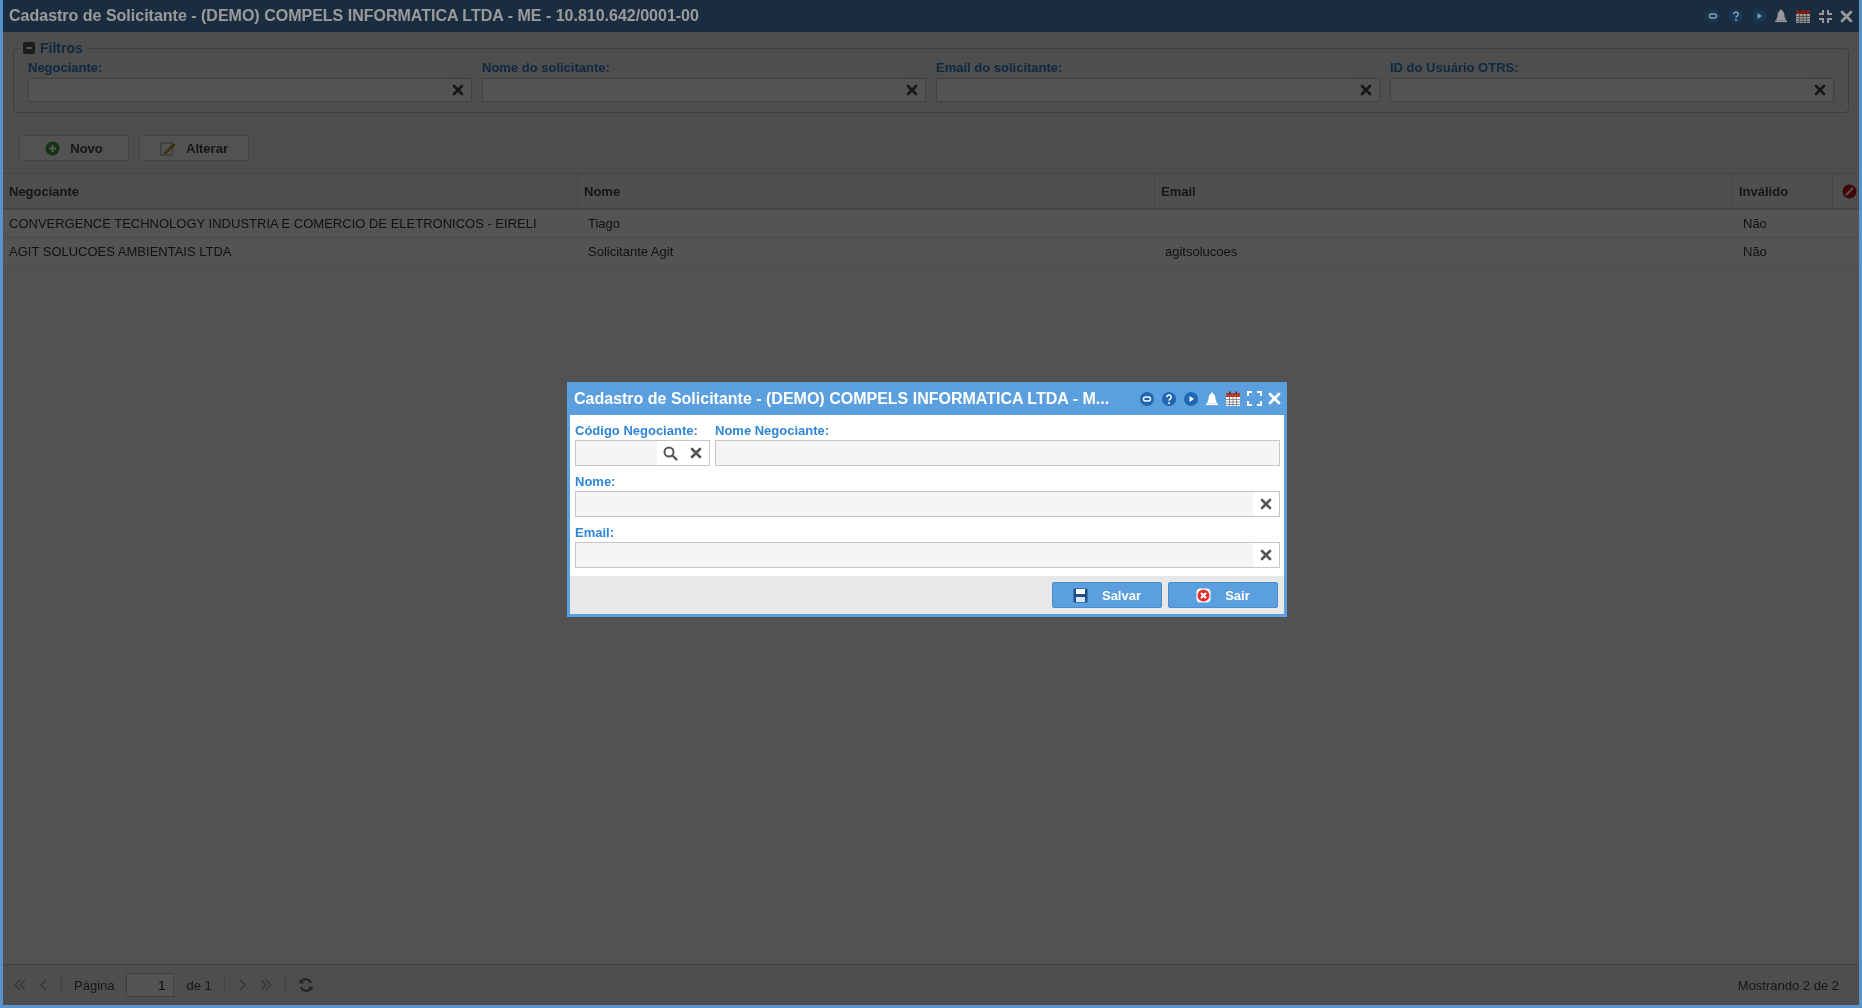  What do you see at coordinates (94, 985) in the screenshot?
I see `page-label: Página` at bounding box center [94, 985].